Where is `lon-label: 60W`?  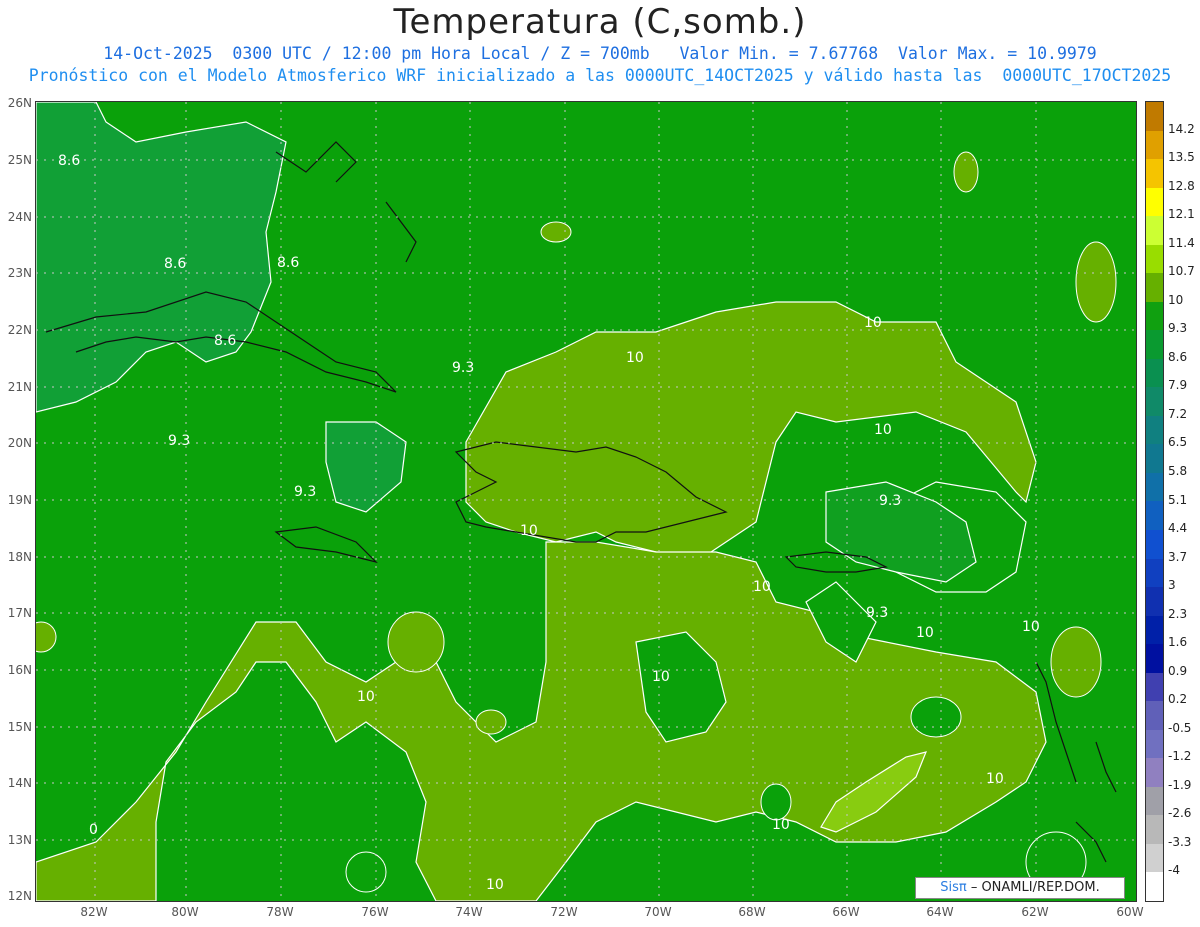
lon-label: 60W is located at coordinates (1130, 912).